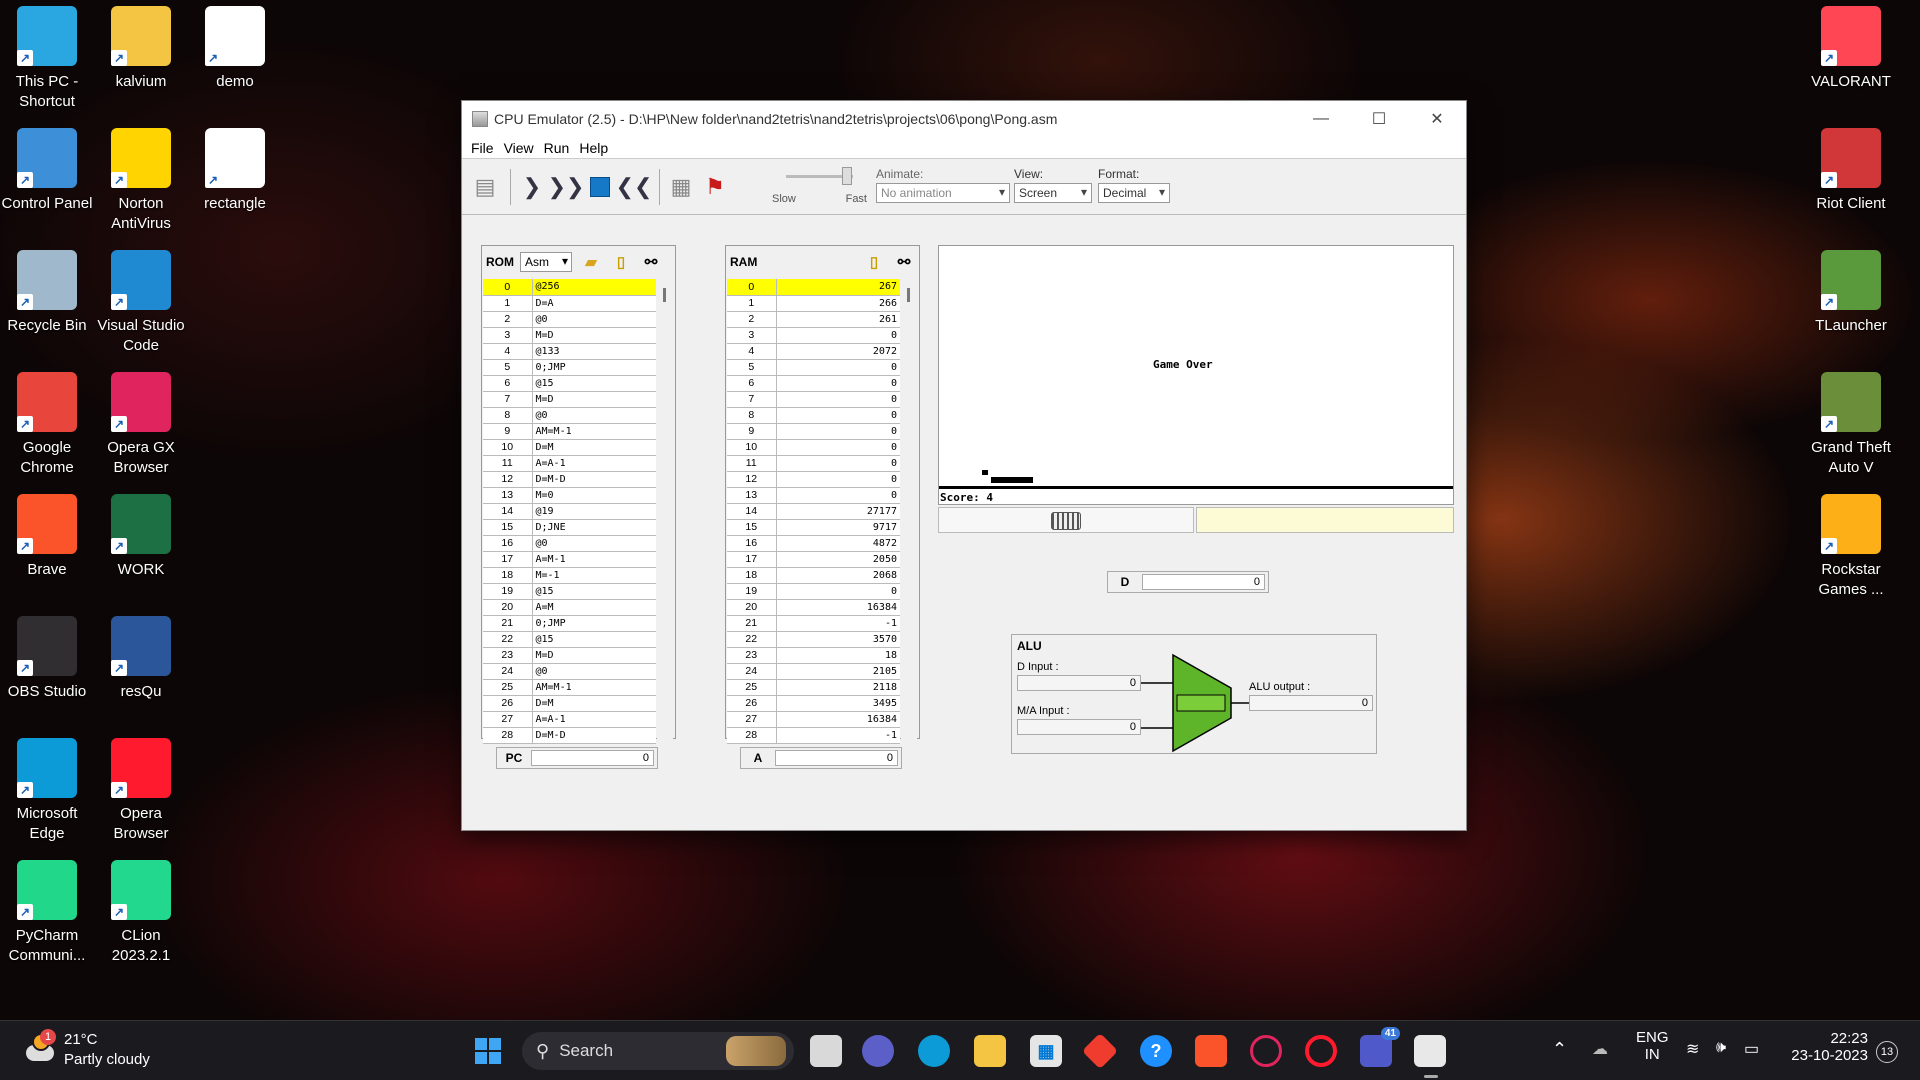 The width and height of the screenshot is (1920, 1080). Describe the element at coordinates (482, 147) in the screenshot. I see `menu-file: File` at that location.